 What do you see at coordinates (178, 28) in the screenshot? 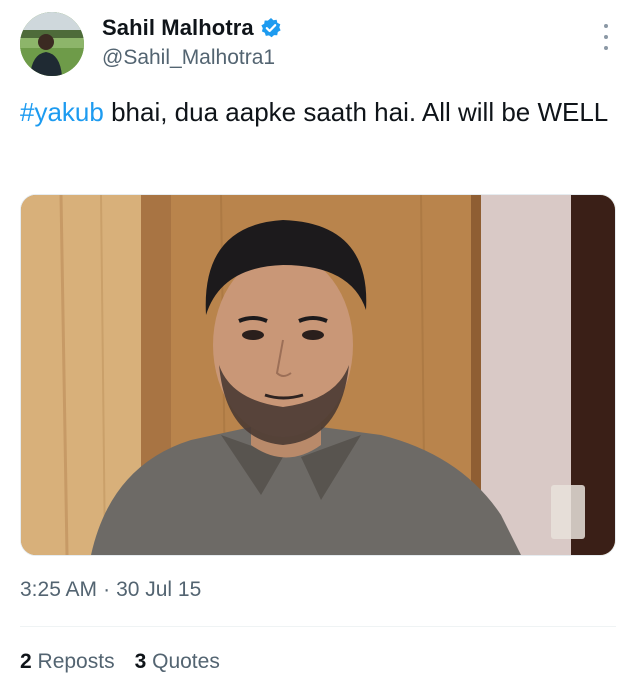
I see `display-name: Sahil Malhotra` at bounding box center [178, 28].